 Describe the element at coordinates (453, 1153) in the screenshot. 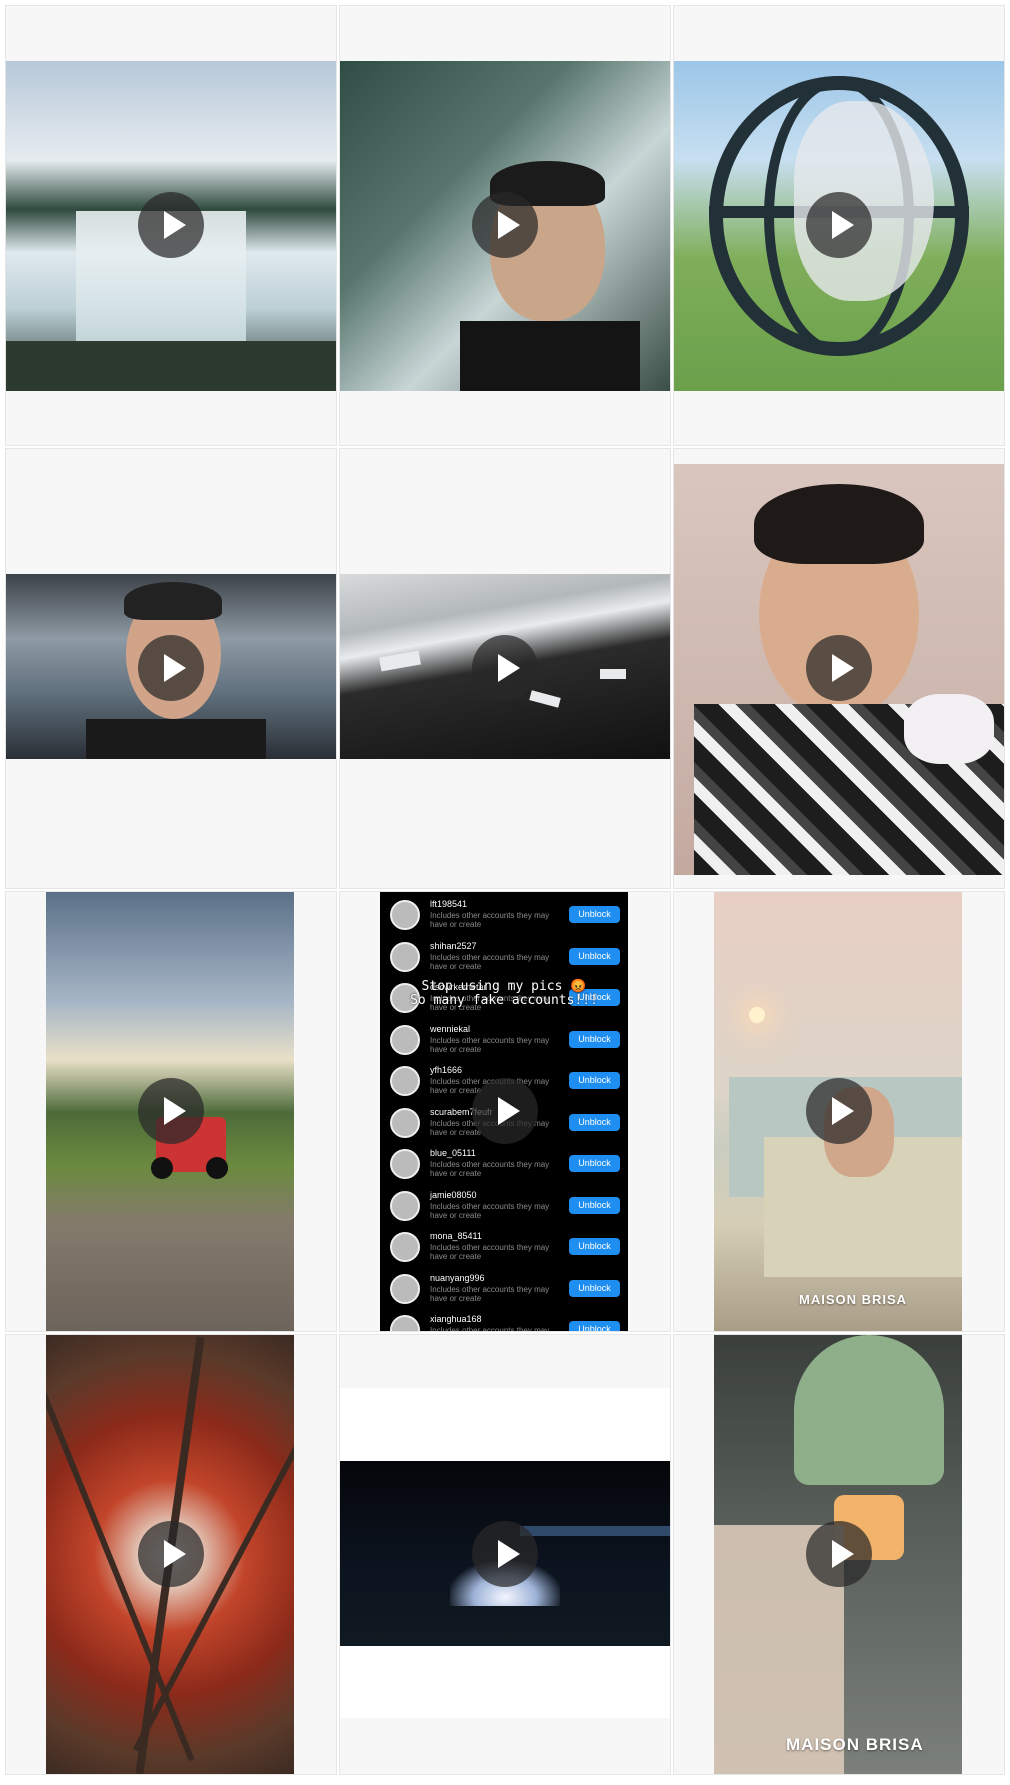

I see `account-username: blue_05111` at that location.